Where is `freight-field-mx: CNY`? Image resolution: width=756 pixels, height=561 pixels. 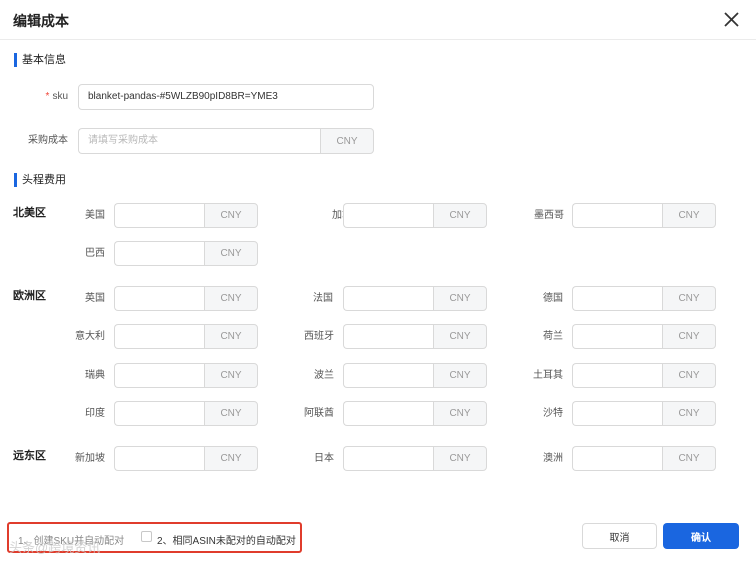 freight-field-mx: CNY is located at coordinates (664, 215).